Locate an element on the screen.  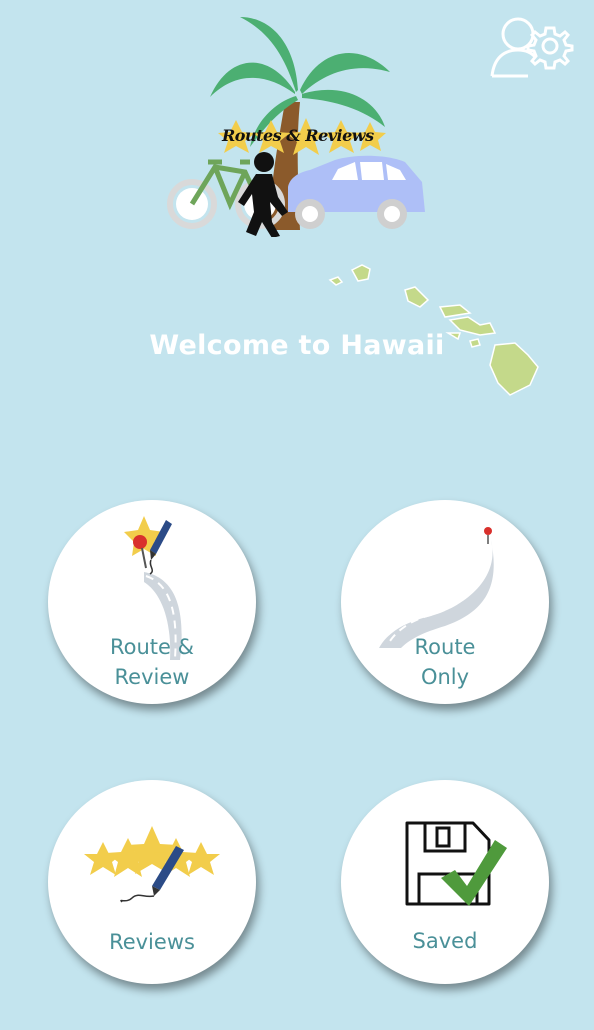
app-logo: Routes & Reviews is located at coordinates (297, 124).